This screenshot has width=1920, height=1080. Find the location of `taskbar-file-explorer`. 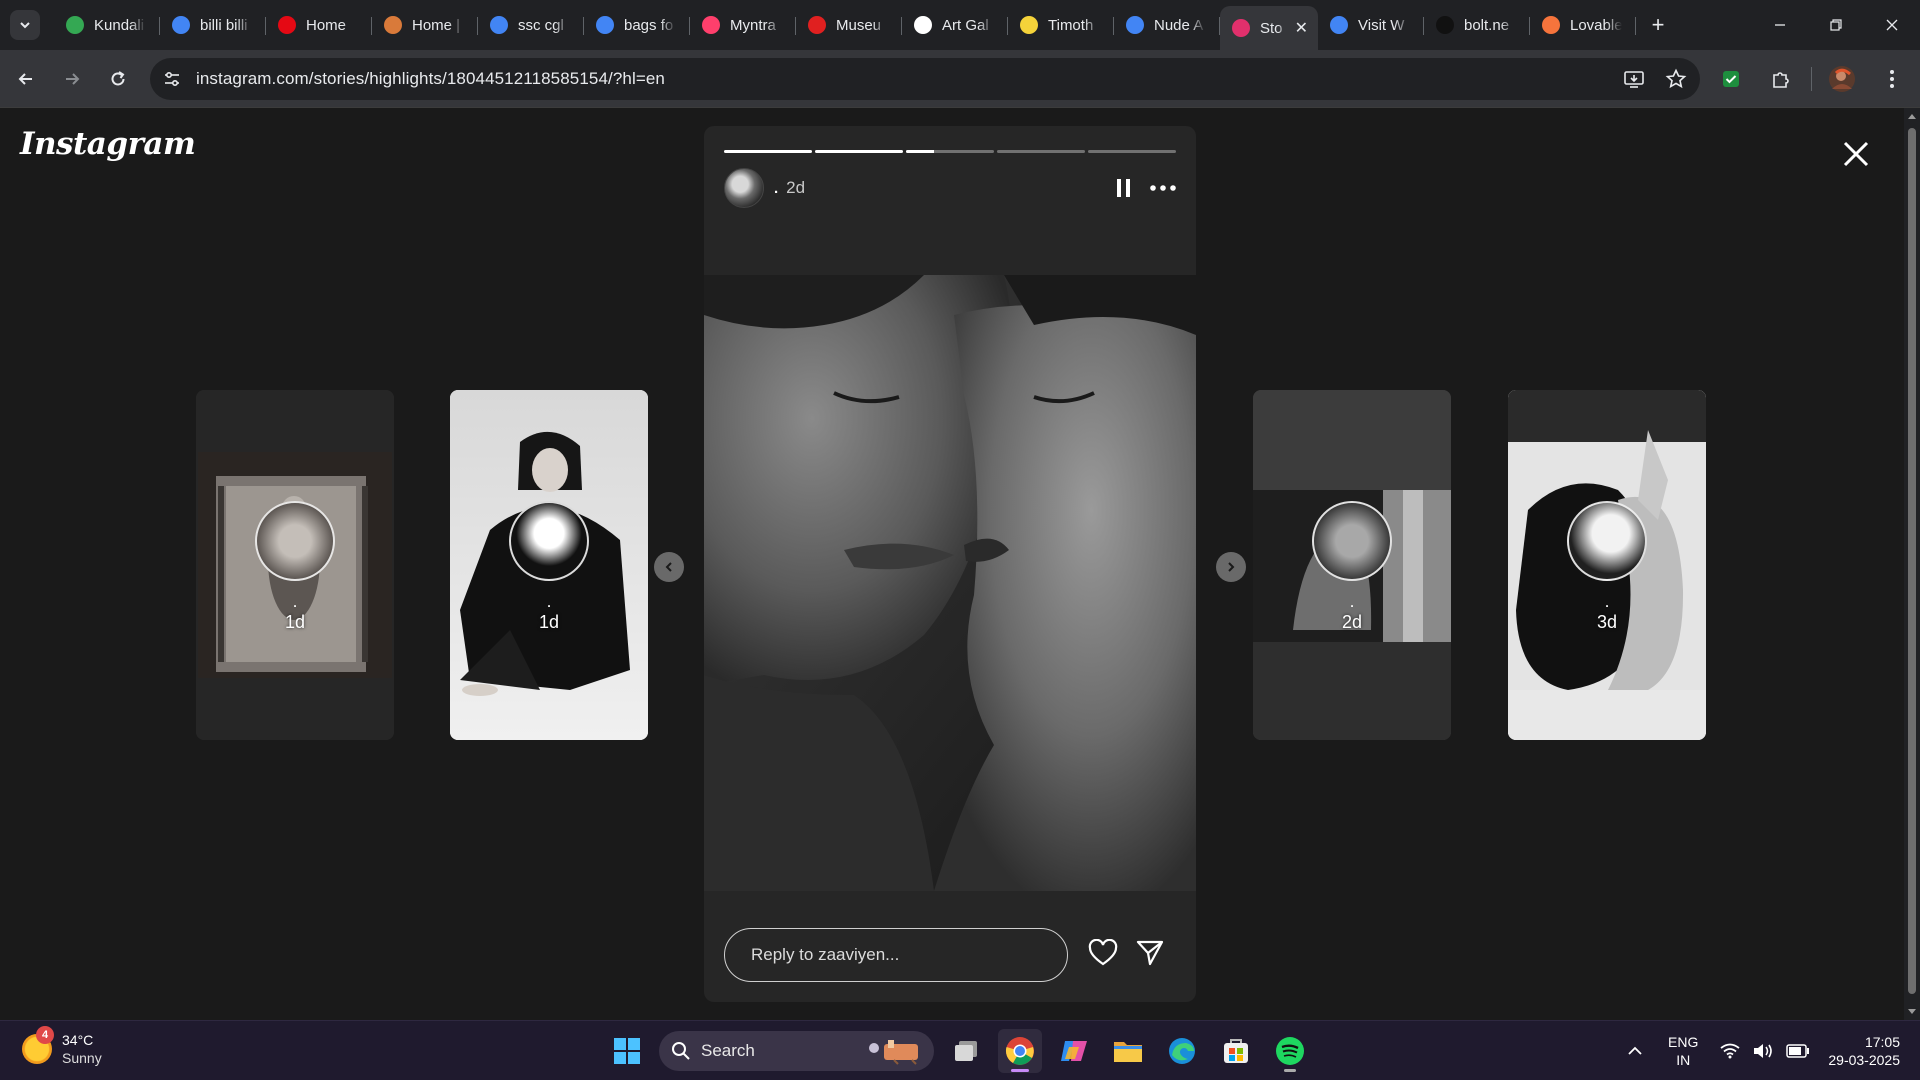

taskbar-file-explorer is located at coordinates (1128, 1051).